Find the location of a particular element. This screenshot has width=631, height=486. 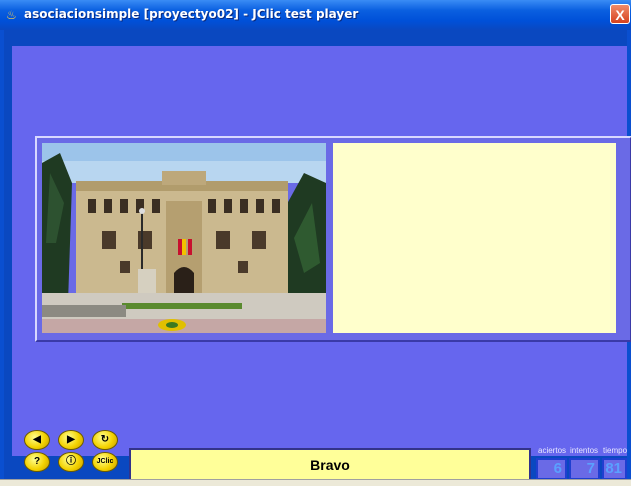

help-button: ? is located at coordinates (37, 462).